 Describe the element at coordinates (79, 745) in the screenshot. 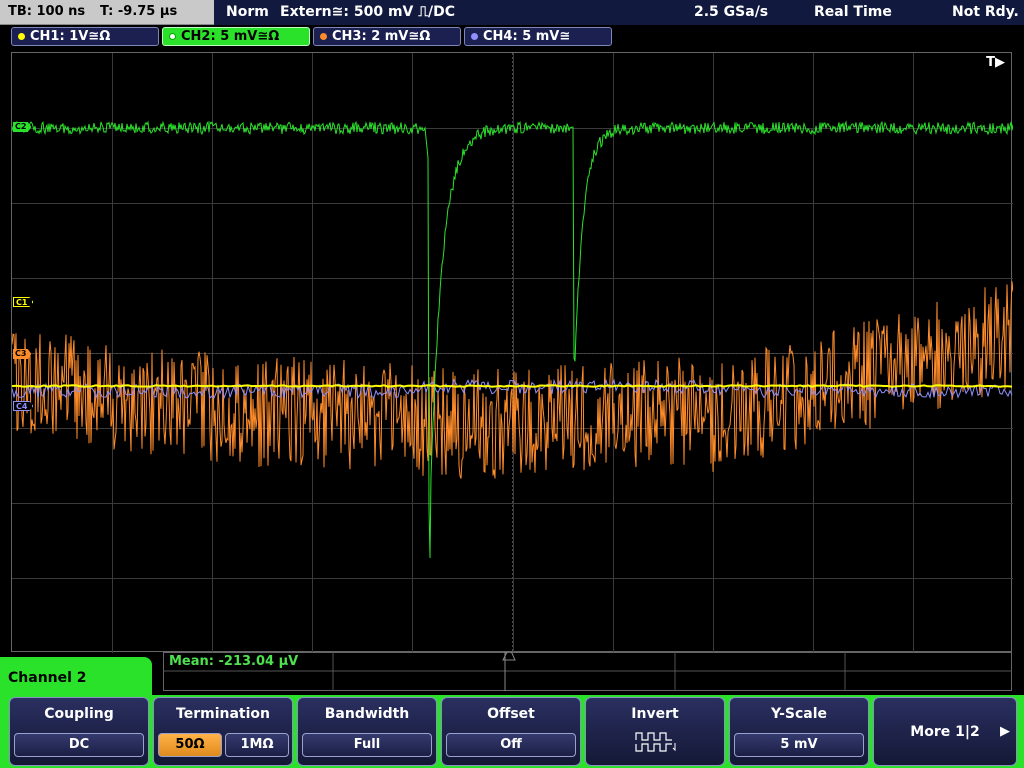

I see `coupling-value: DC` at that location.